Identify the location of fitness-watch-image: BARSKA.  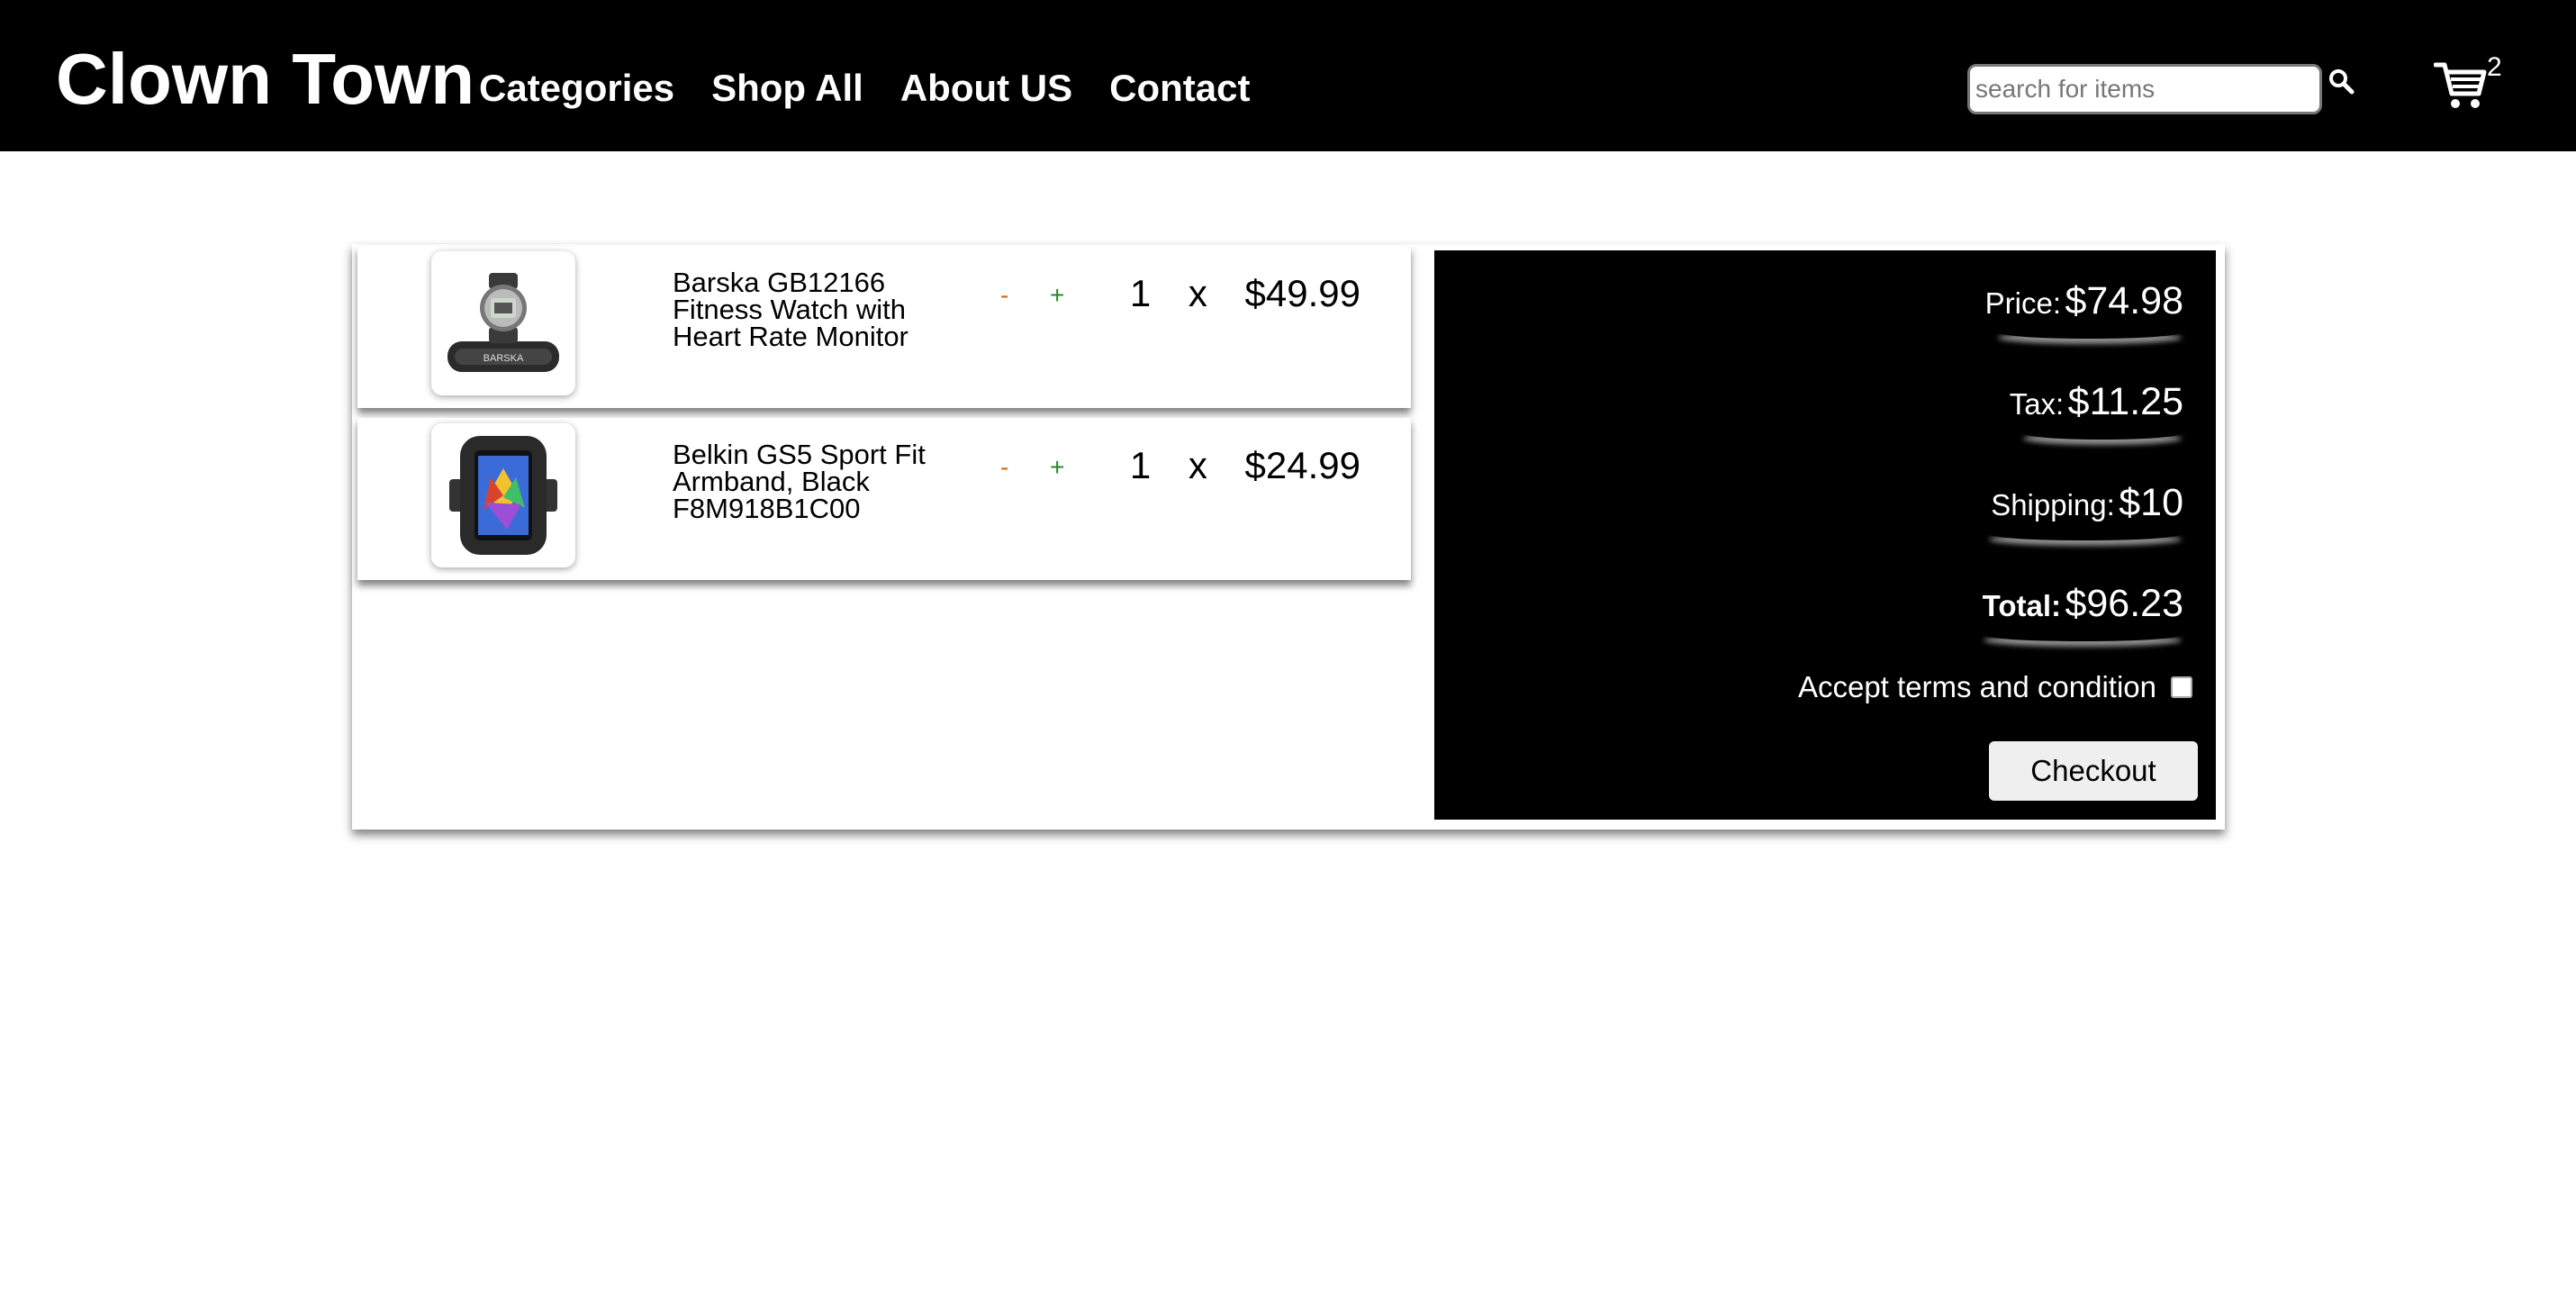
(503, 323).